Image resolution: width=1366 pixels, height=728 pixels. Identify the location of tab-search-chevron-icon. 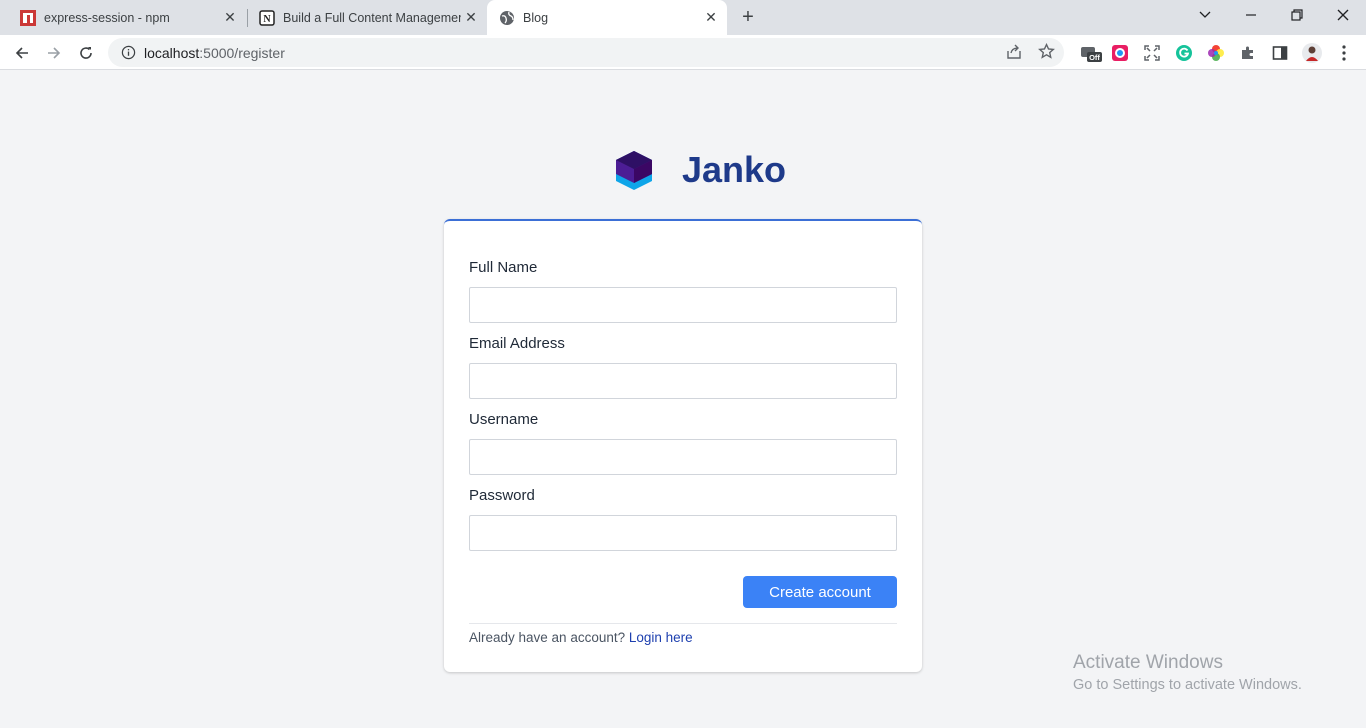
(1205, 15).